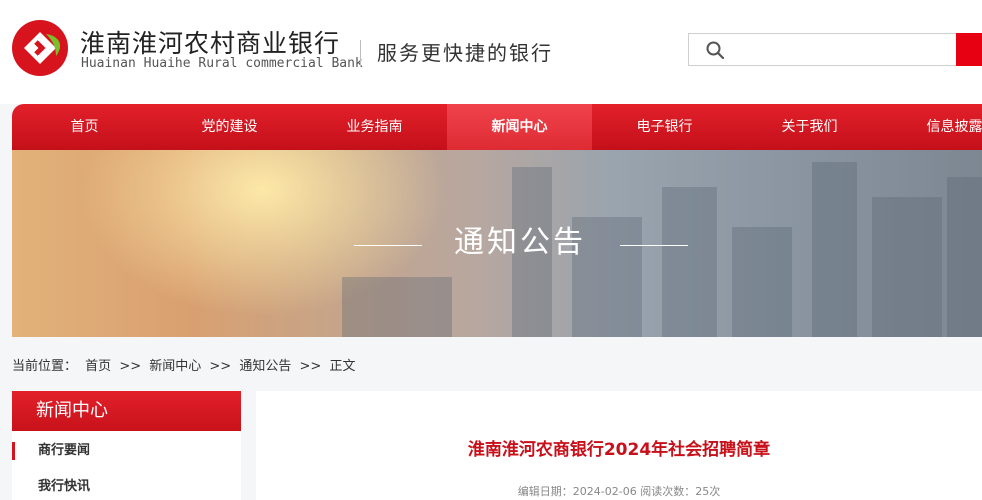  I want to click on bank-logo-icon, so click(40, 48).